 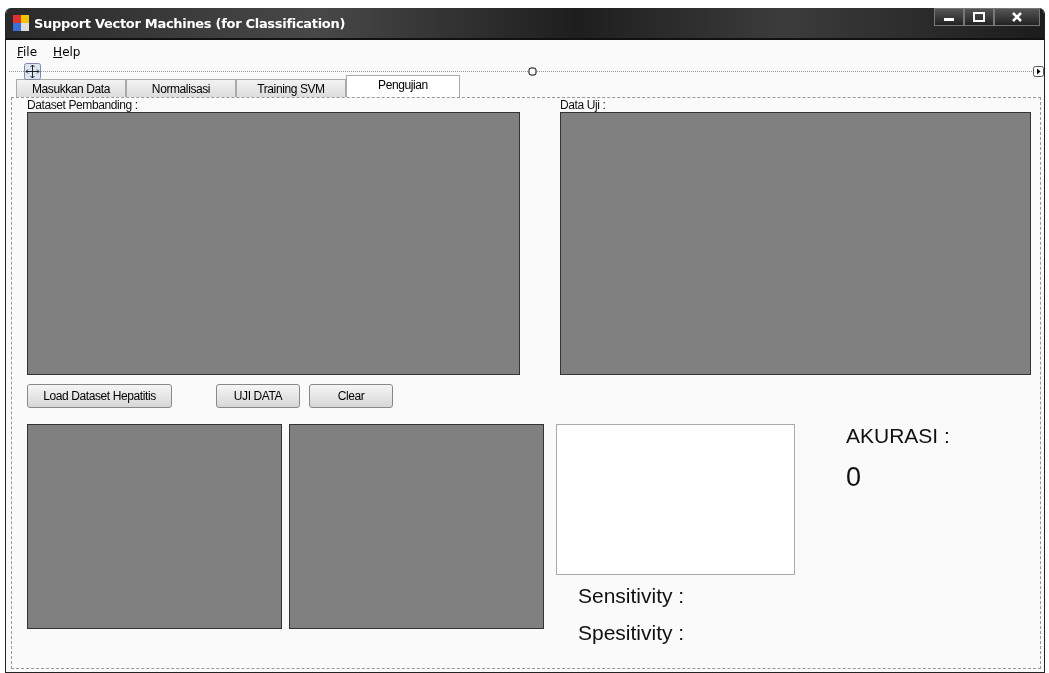 I want to click on tab: Training SVM, so click(x=291, y=88).